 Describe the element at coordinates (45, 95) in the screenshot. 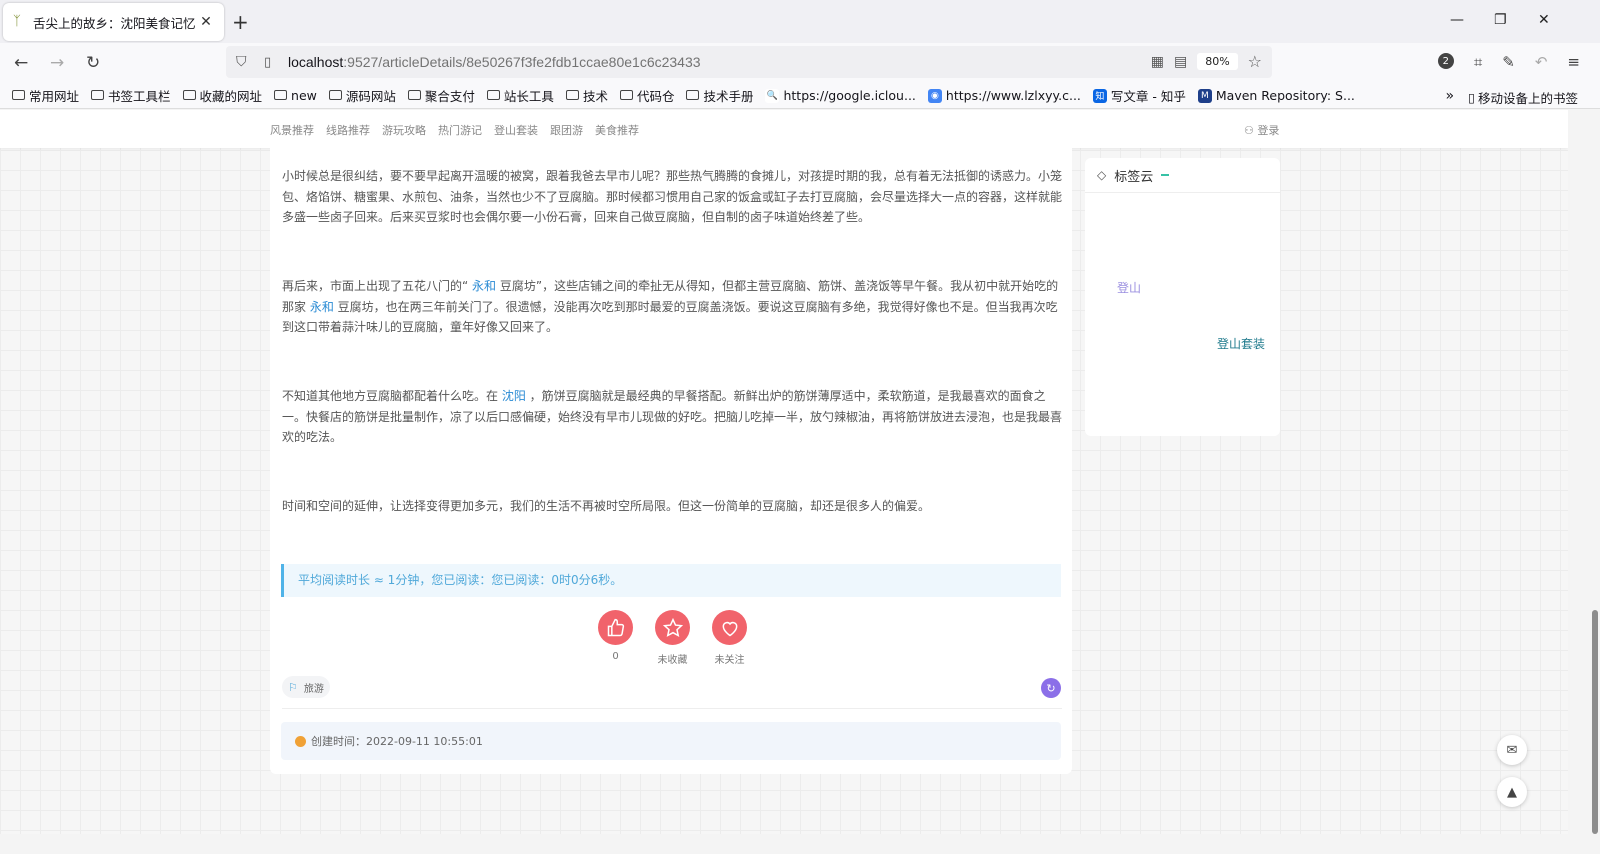

I see `bookmark-item: 常用网址` at that location.